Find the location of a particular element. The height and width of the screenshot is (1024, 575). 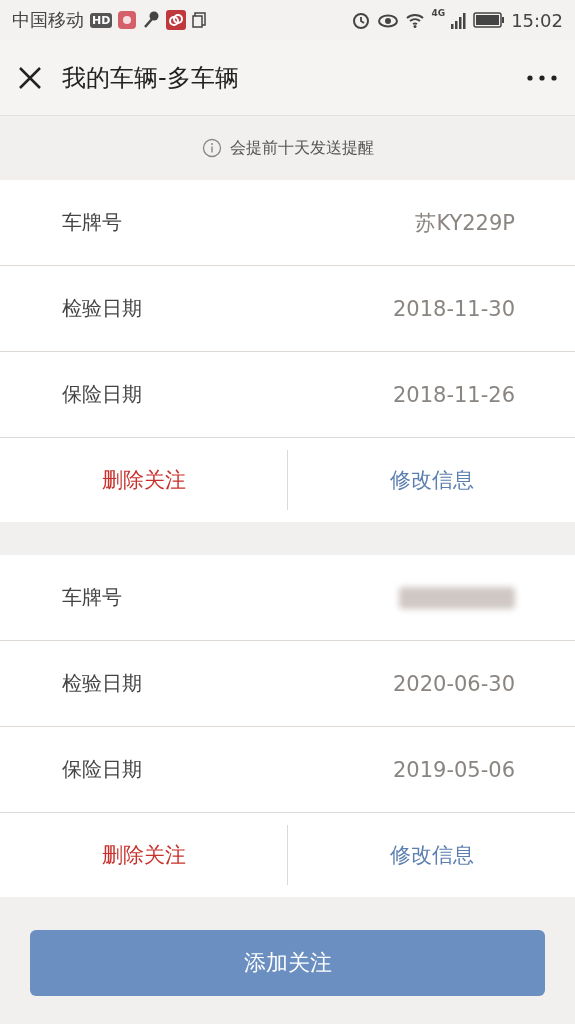

key-icon is located at coordinates (151, 20).